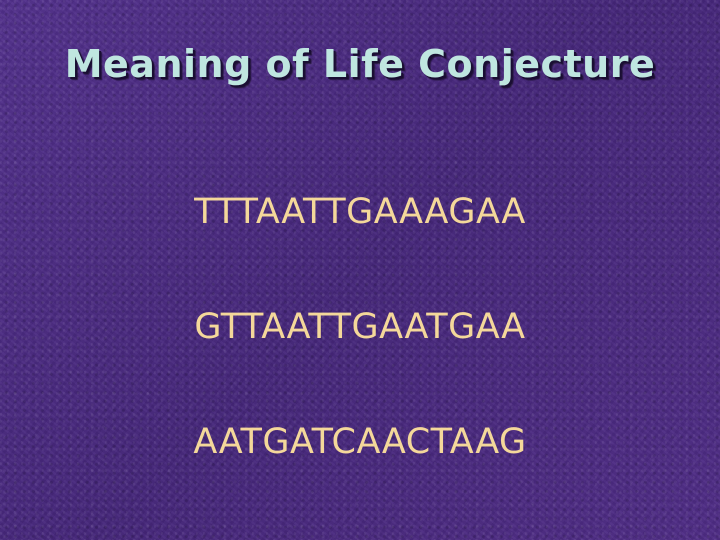 Image resolution: width=720 pixels, height=540 pixels. Describe the element at coordinates (360, 327) in the screenshot. I see `dna-sequence-2: GTTAATTGAATGAA` at that location.